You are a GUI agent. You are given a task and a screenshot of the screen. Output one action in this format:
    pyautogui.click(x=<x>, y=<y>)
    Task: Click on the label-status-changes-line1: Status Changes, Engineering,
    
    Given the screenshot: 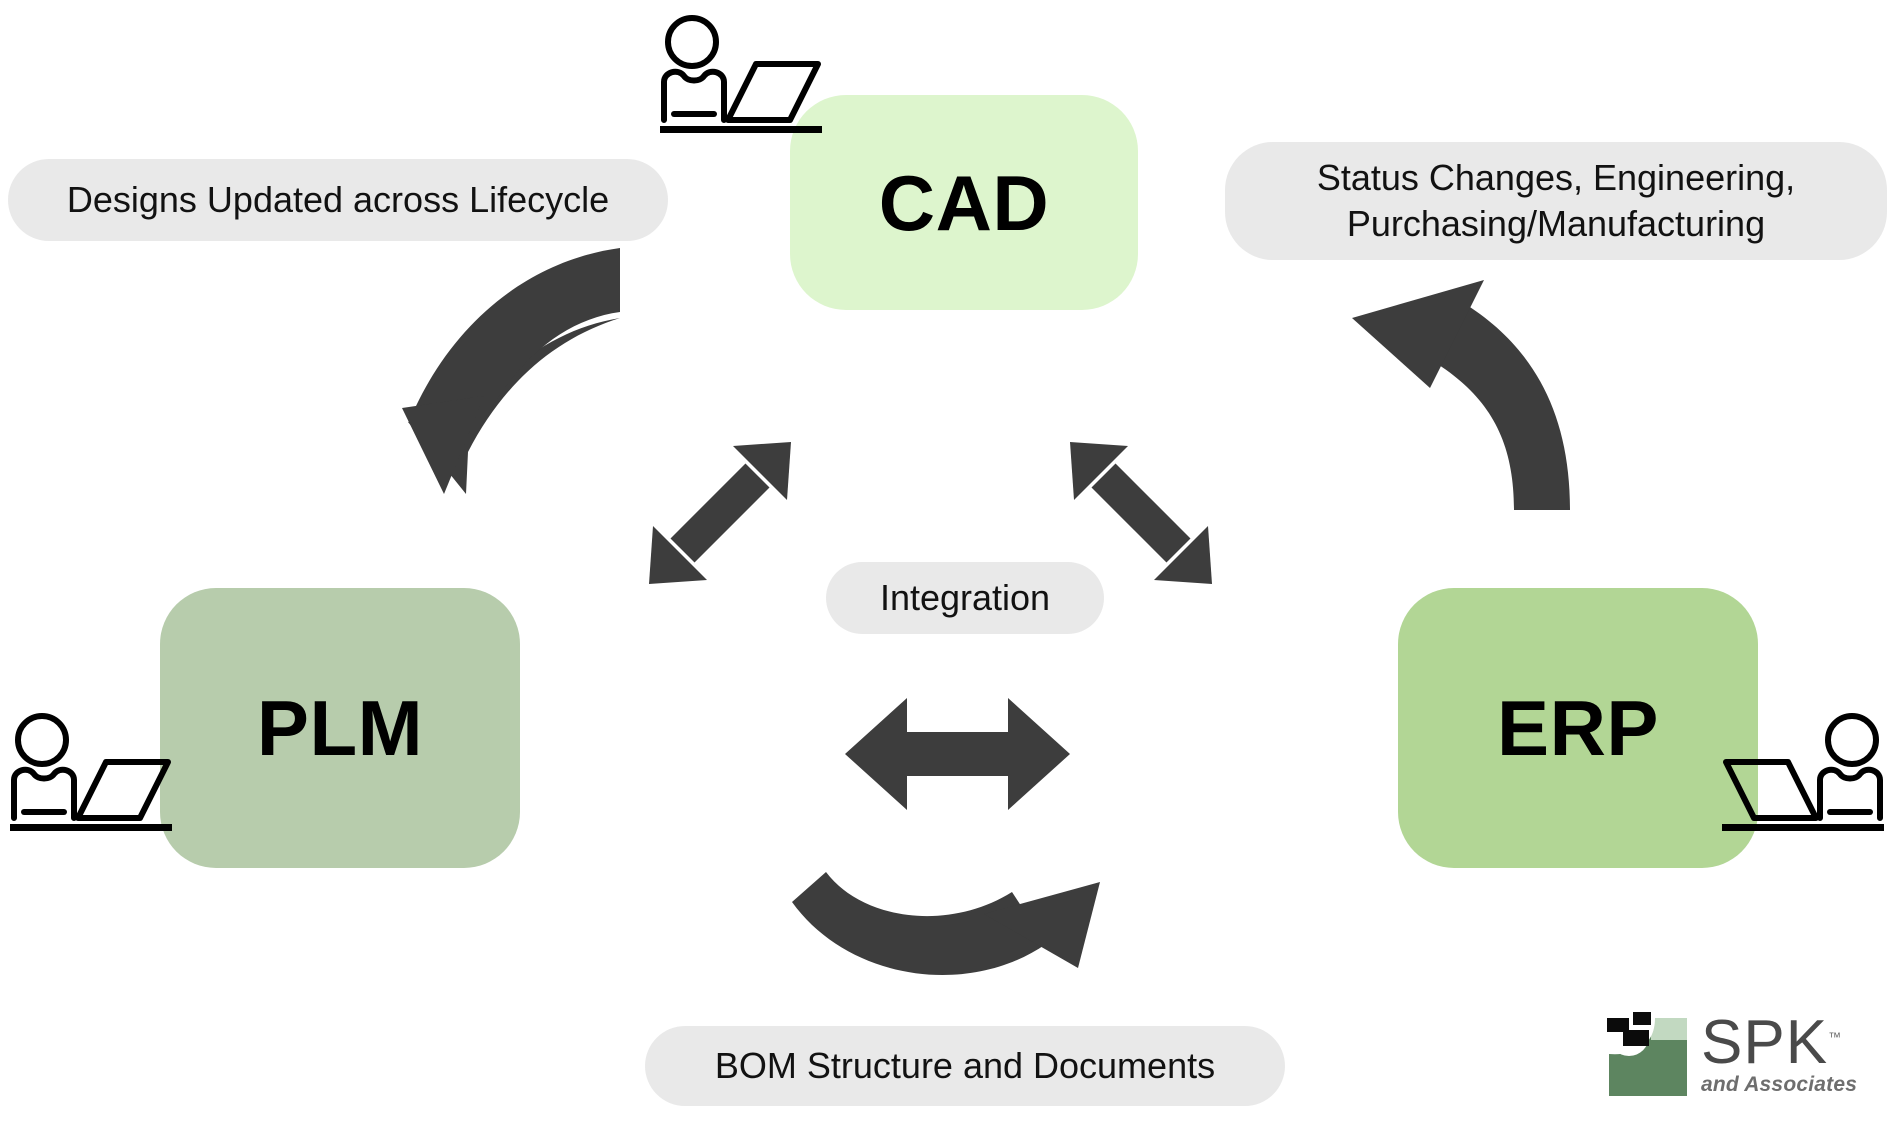 What is the action you would take?
    pyautogui.click(x=1556, y=177)
    